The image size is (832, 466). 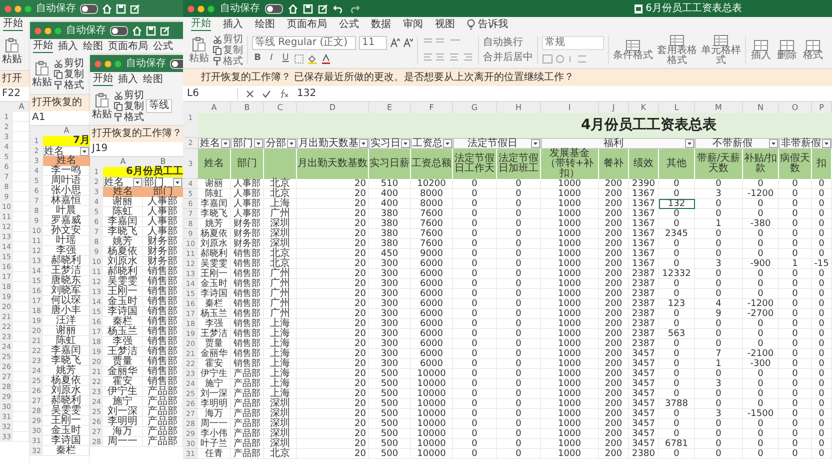 What do you see at coordinates (633, 50) in the screenshot?
I see `styles-button: 条件格式` at bounding box center [633, 50].